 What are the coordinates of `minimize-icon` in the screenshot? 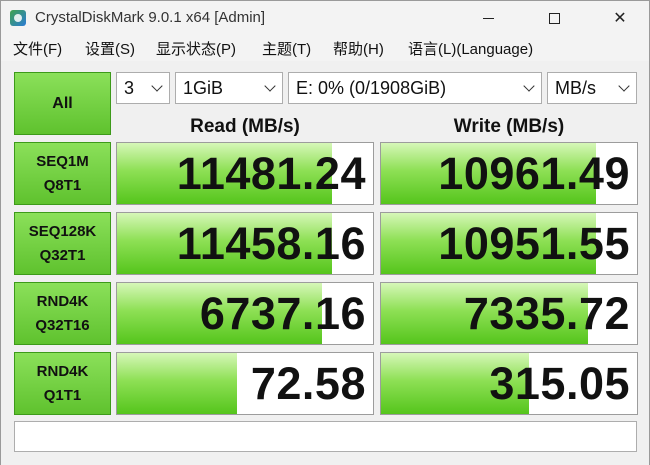 It's located at (488, 18).